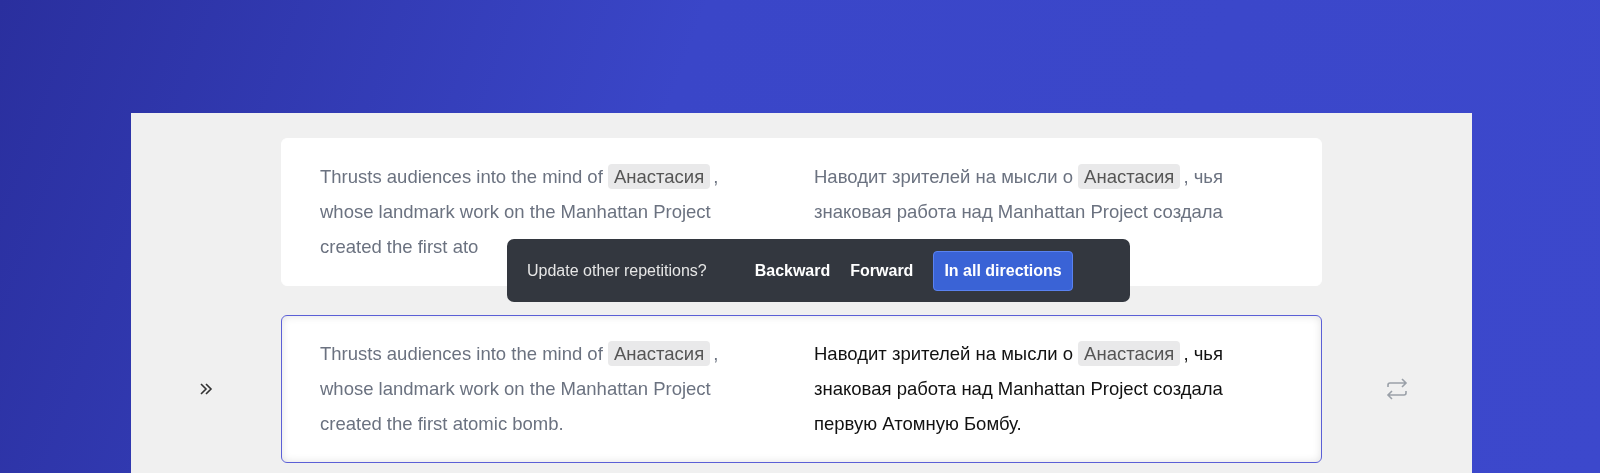  Describe the element at coordinates (442, 423) in the screenshot. I see `segment-text: created the first atomic bomb.` at that location.